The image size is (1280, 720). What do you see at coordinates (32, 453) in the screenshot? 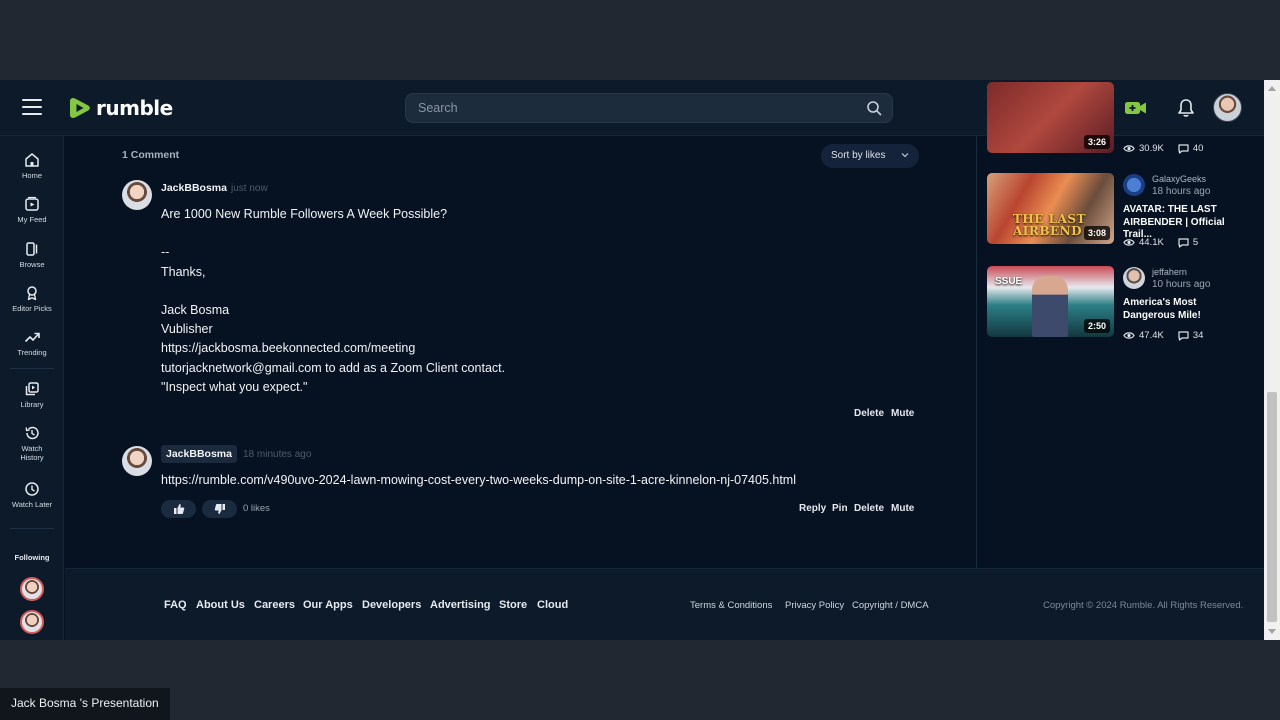
I see `nav-label: Watch History` at bounding box center [32, 453].